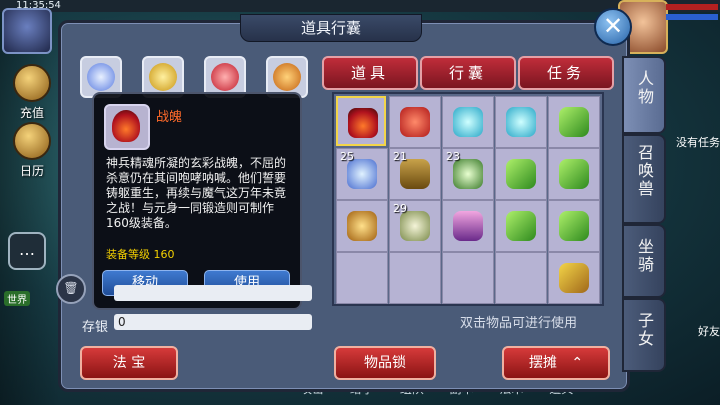 This screenshot has width=720, height=405. Describe the element at coordinates (385, 363) in the screenshot. I see `item-lock-button: 物品锁` at that location.